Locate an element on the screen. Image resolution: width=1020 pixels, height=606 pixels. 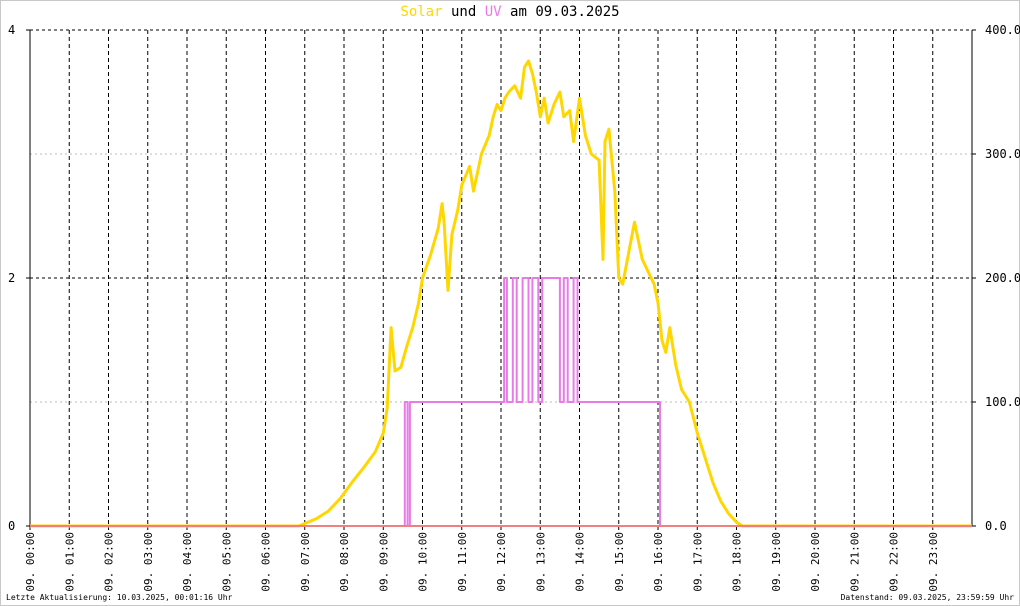
x-tick-label-1: 09. 01:00 is located at coordinates (69, 562).